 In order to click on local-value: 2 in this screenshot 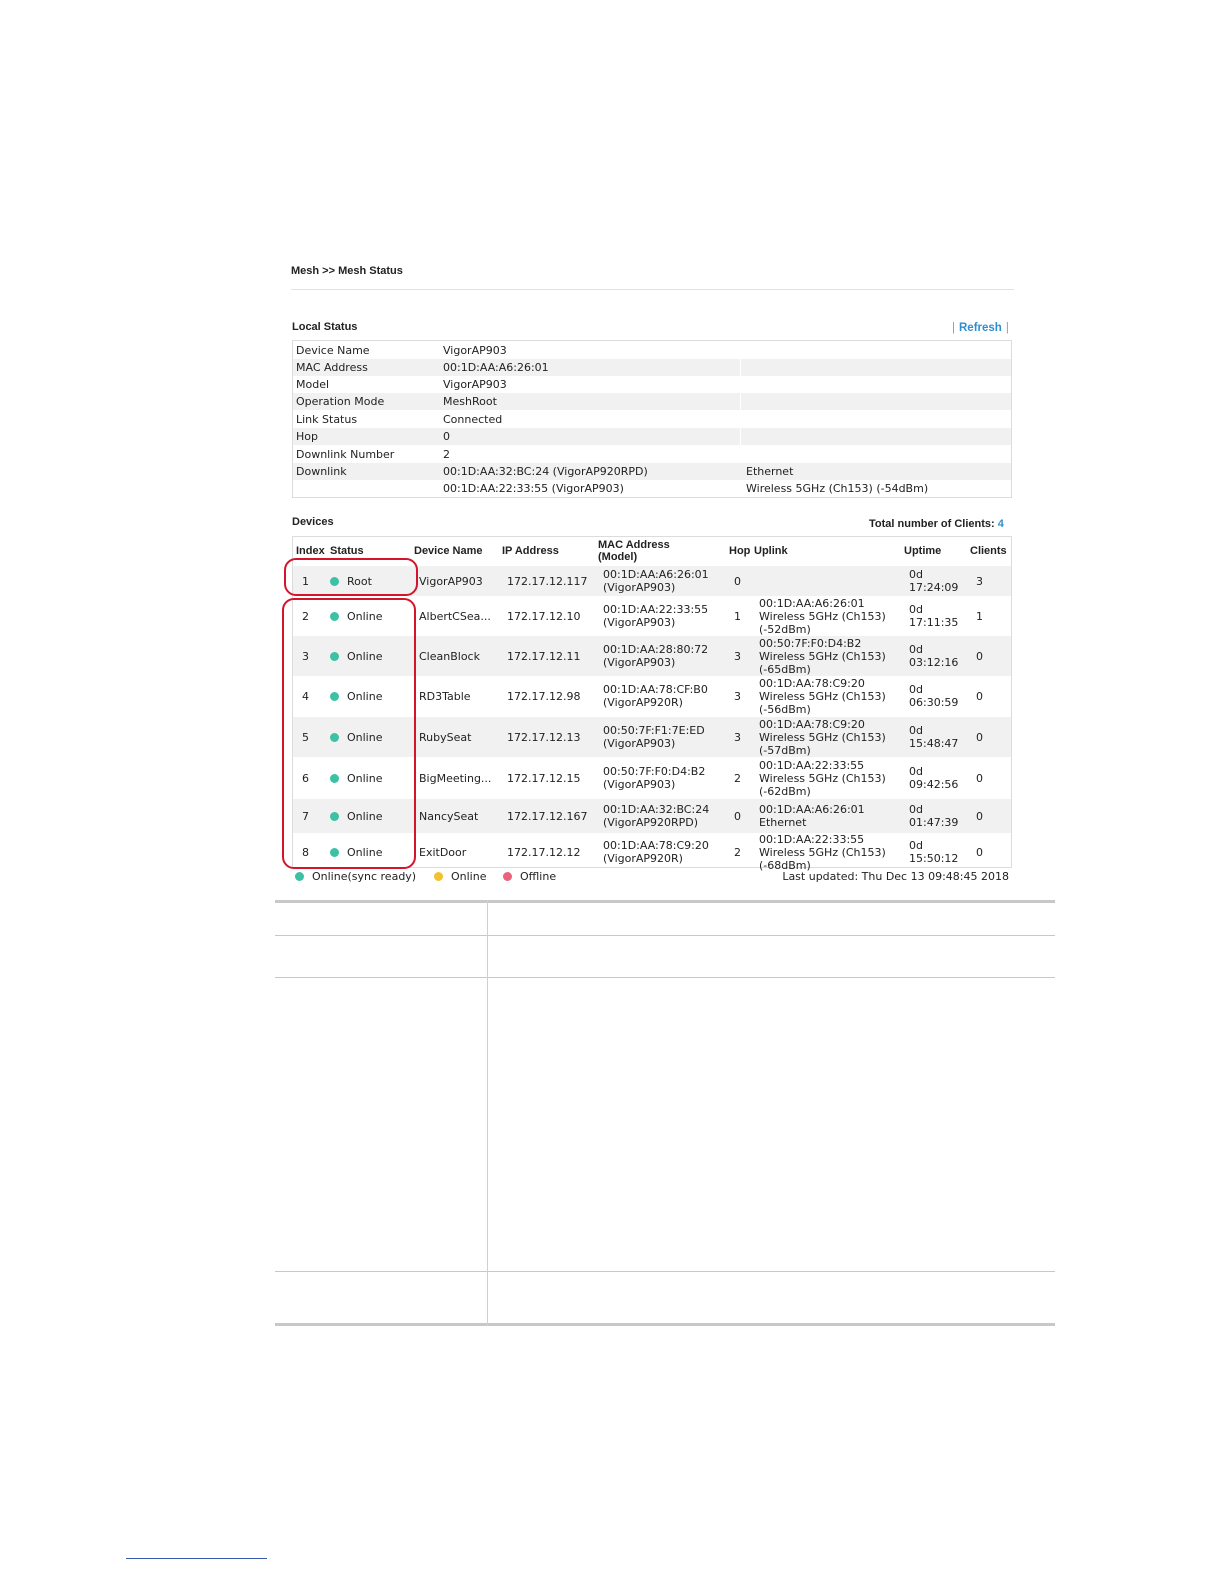, I will do `click(446, 454)`.